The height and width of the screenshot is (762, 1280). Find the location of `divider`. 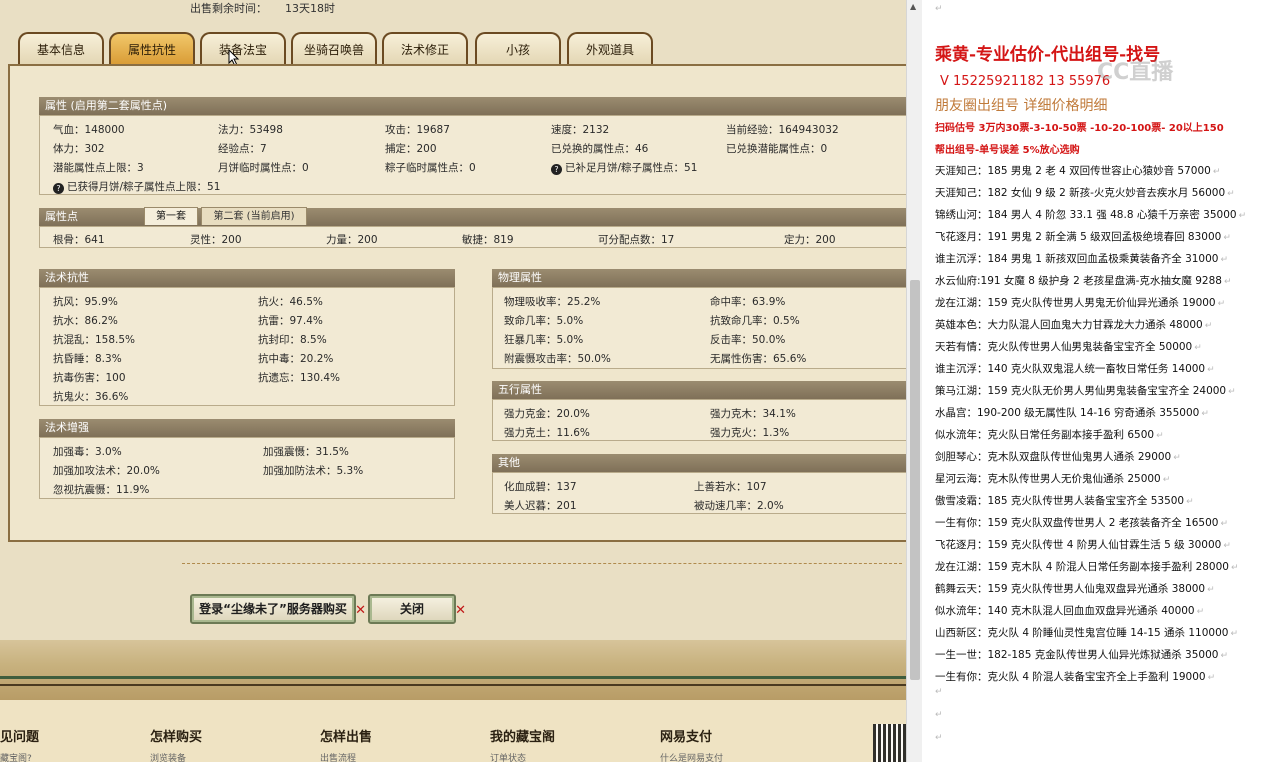

divider is located at coordinates (542, 563).